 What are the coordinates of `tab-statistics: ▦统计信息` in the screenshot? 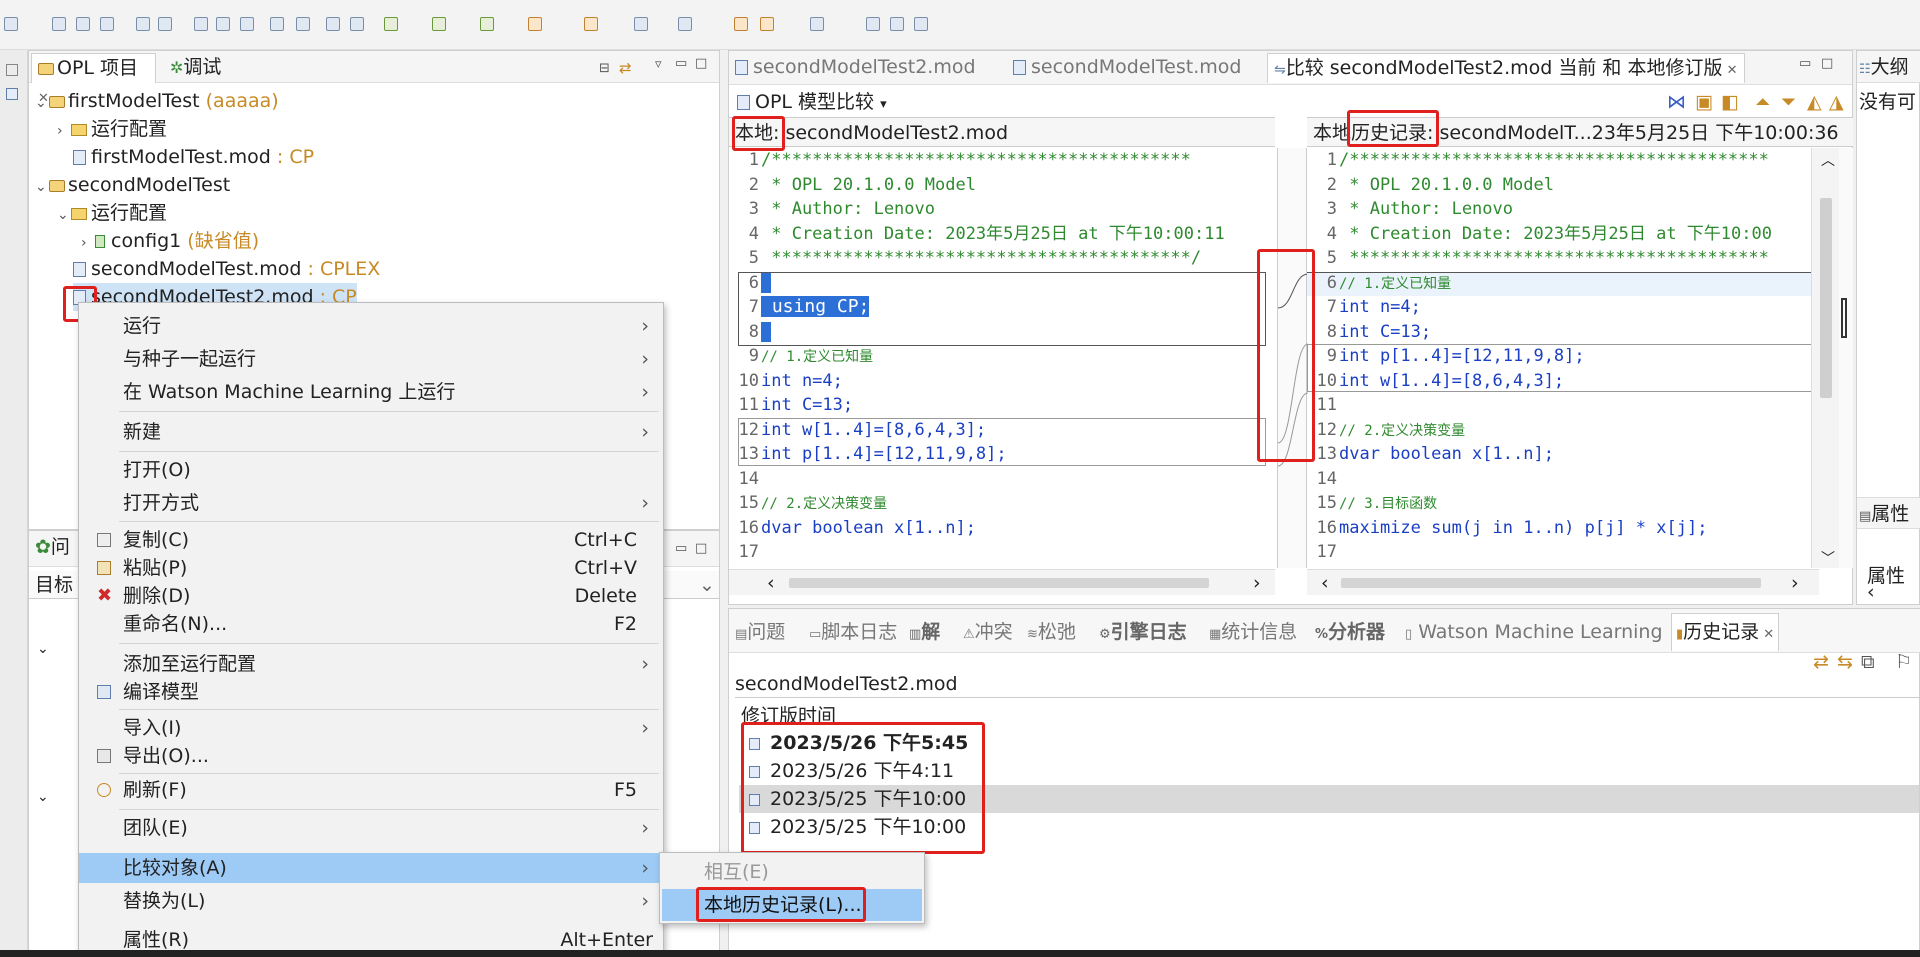 It's located at (1253, 632).